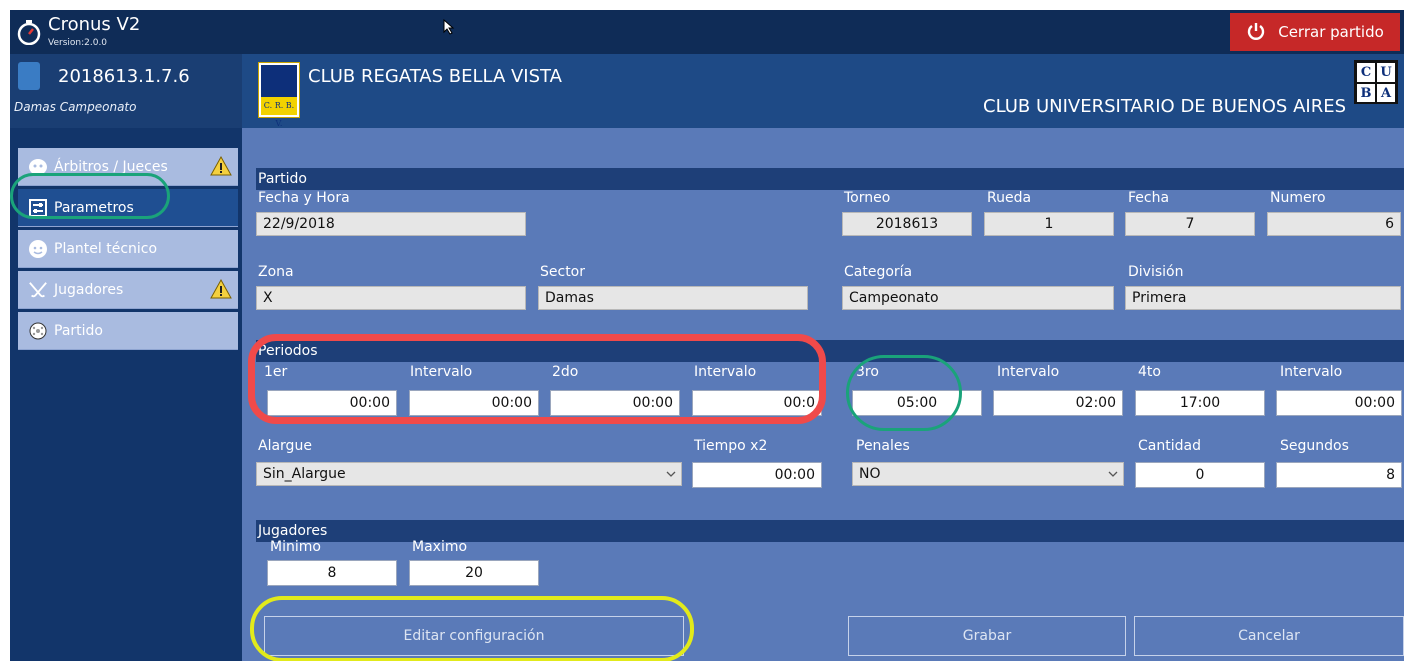 The image size is (1415, 661). I want to click on label-3ro: 3ro, so click(867, 372).